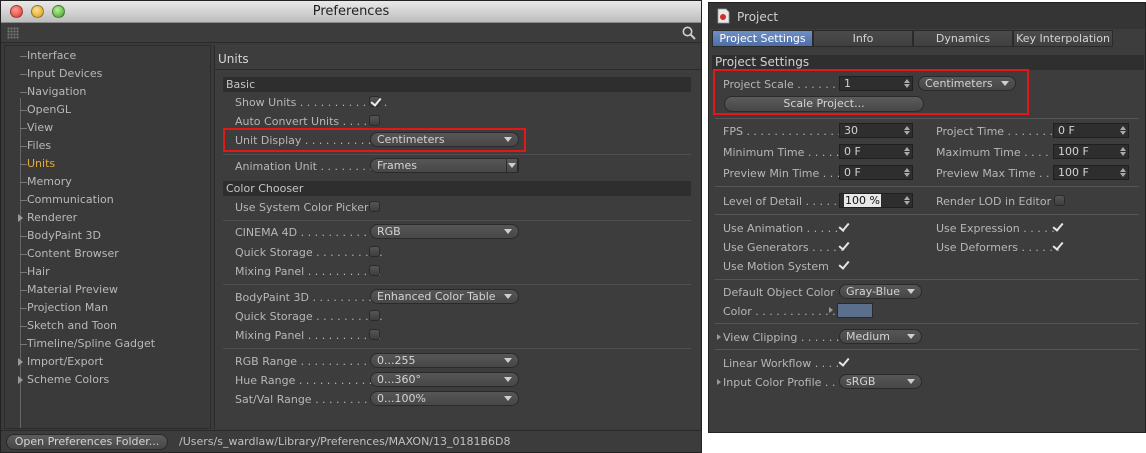 The image size is (1146, 453). I want to click on preview-min-time-input: 0 F, so click(876, 172).